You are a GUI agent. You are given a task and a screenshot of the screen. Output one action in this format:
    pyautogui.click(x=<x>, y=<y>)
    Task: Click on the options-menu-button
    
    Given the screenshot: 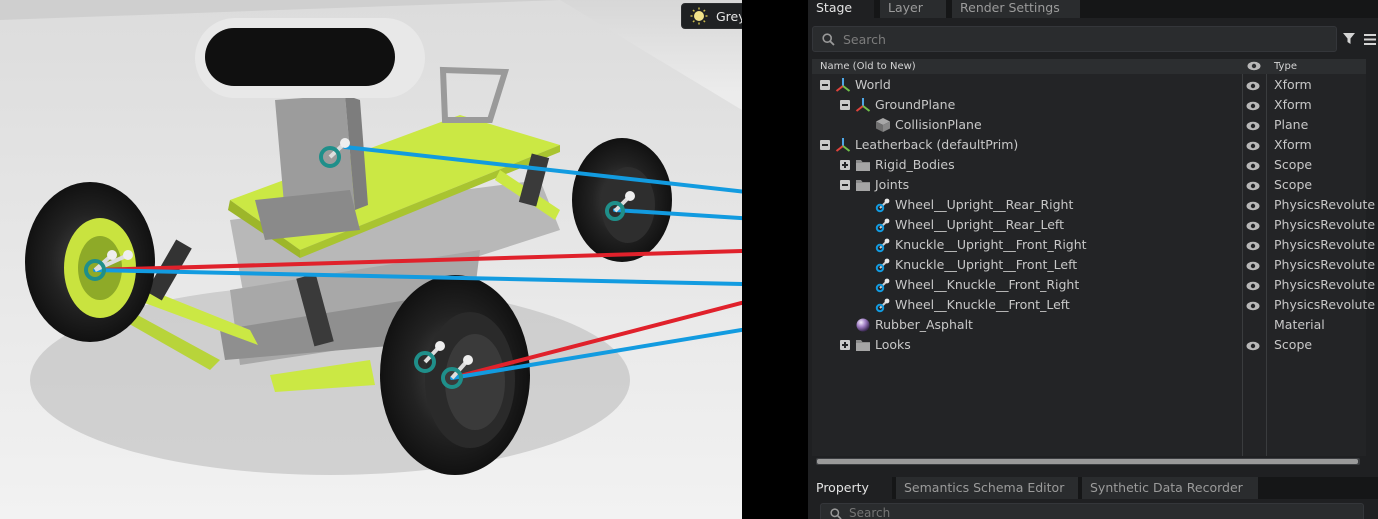 What is the action you would take?
    pyautogui.click(x=1369, y=39)
    